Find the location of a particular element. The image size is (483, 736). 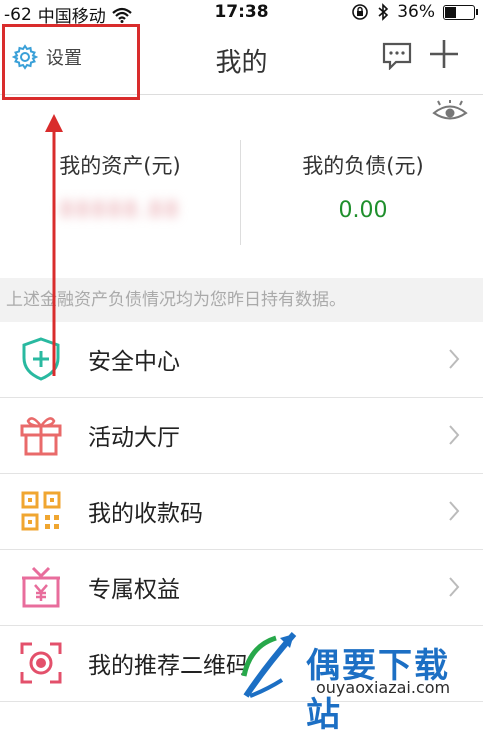

message-icon is located at coordinates (397, 56).